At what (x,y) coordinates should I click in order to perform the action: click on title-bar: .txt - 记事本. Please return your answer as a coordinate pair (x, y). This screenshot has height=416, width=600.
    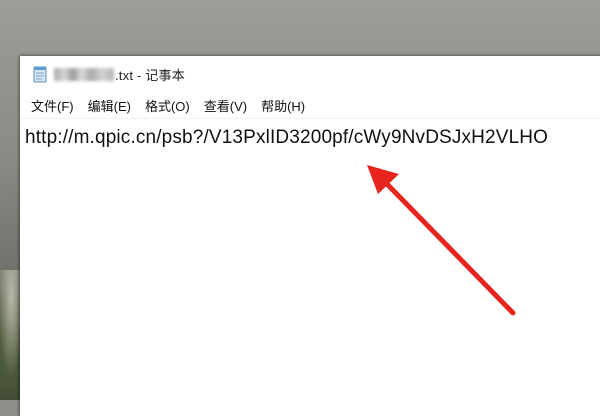
    Looking at the image, I should click on (310, 74).